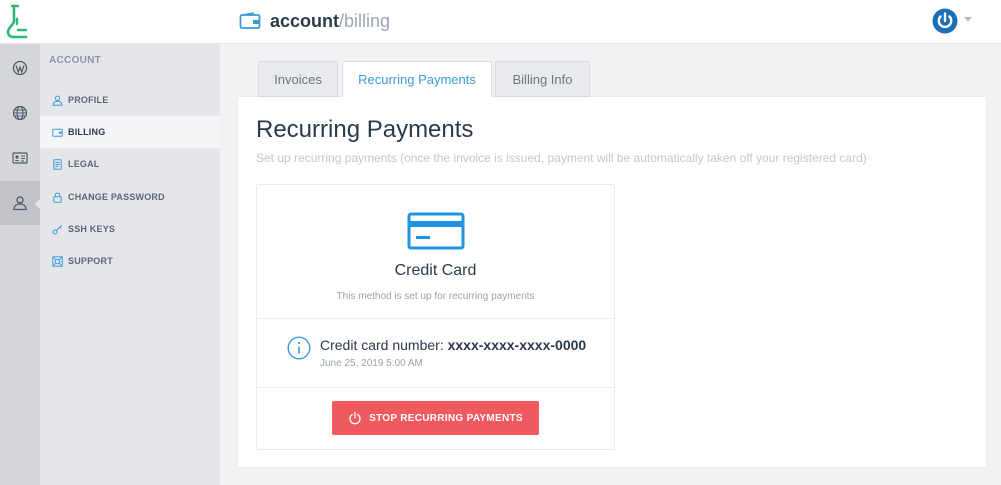 Image resolution: width=1001 pixels, height=485 pixels. I want to click on document-icon, so click(57, 164).